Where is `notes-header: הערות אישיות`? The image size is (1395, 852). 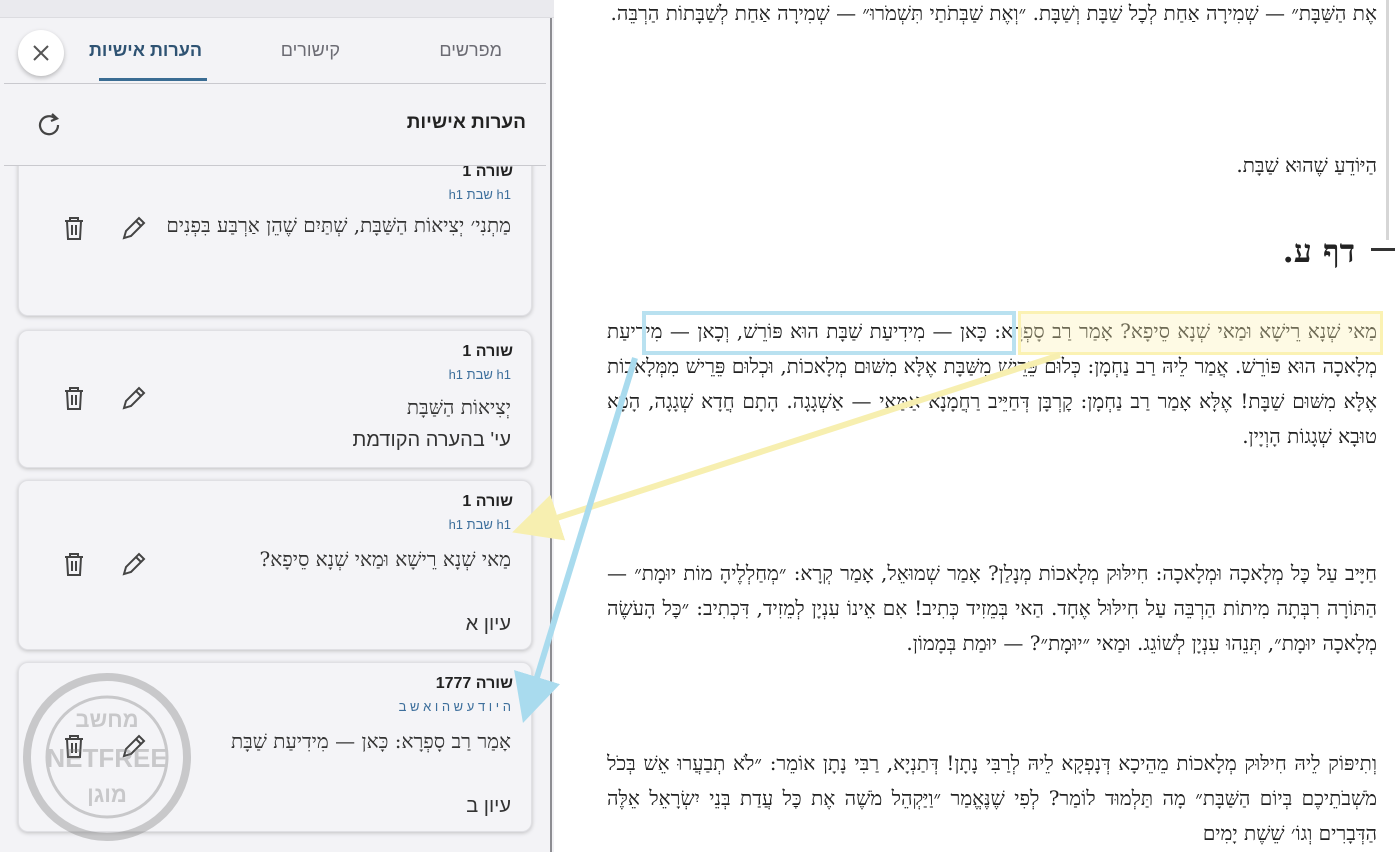 notes-header: הערות אישיות is located at coordinates (275, 126).